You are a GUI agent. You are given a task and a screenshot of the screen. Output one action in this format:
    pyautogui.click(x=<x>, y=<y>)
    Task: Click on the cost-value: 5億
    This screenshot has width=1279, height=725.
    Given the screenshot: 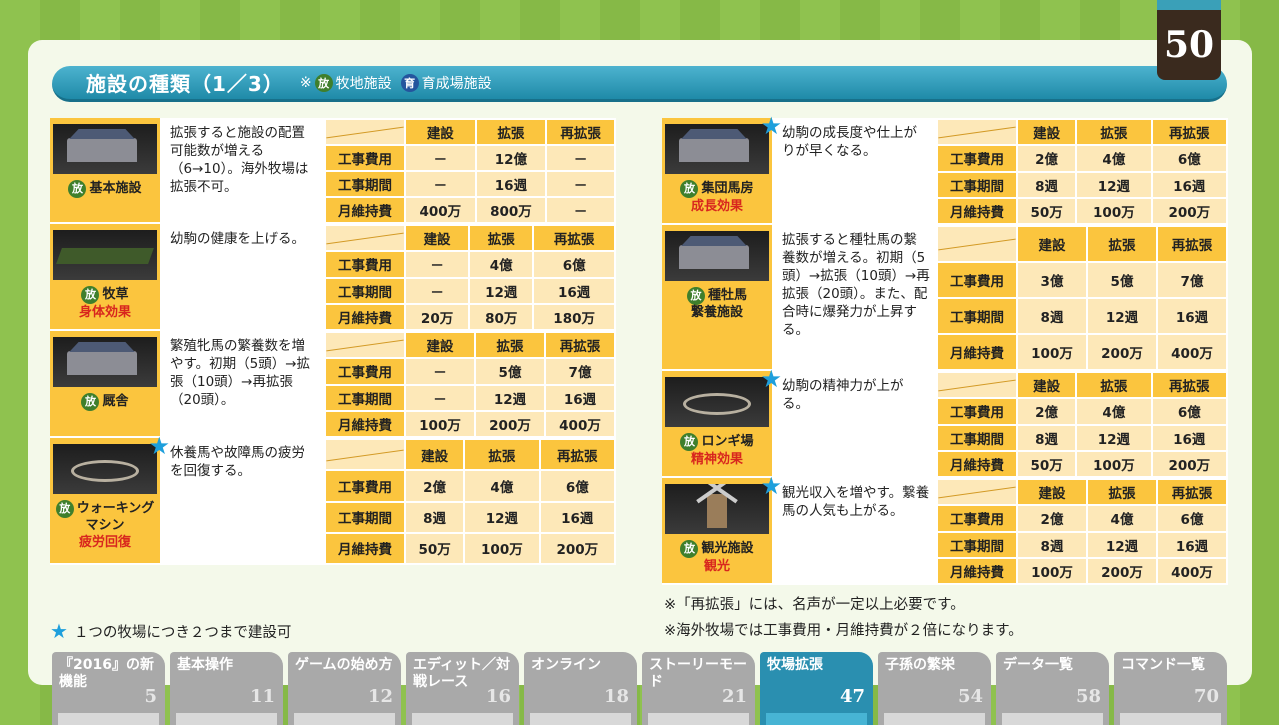 What is the action you would take?
    pyautogui.click(x=510, y=371)
    